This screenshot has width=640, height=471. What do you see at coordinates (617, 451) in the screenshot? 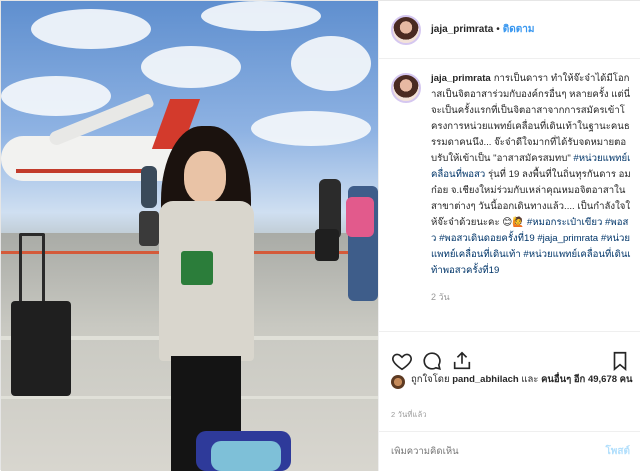
I see `post-comment-button: โพสต์` at bounding box center [617, 451].